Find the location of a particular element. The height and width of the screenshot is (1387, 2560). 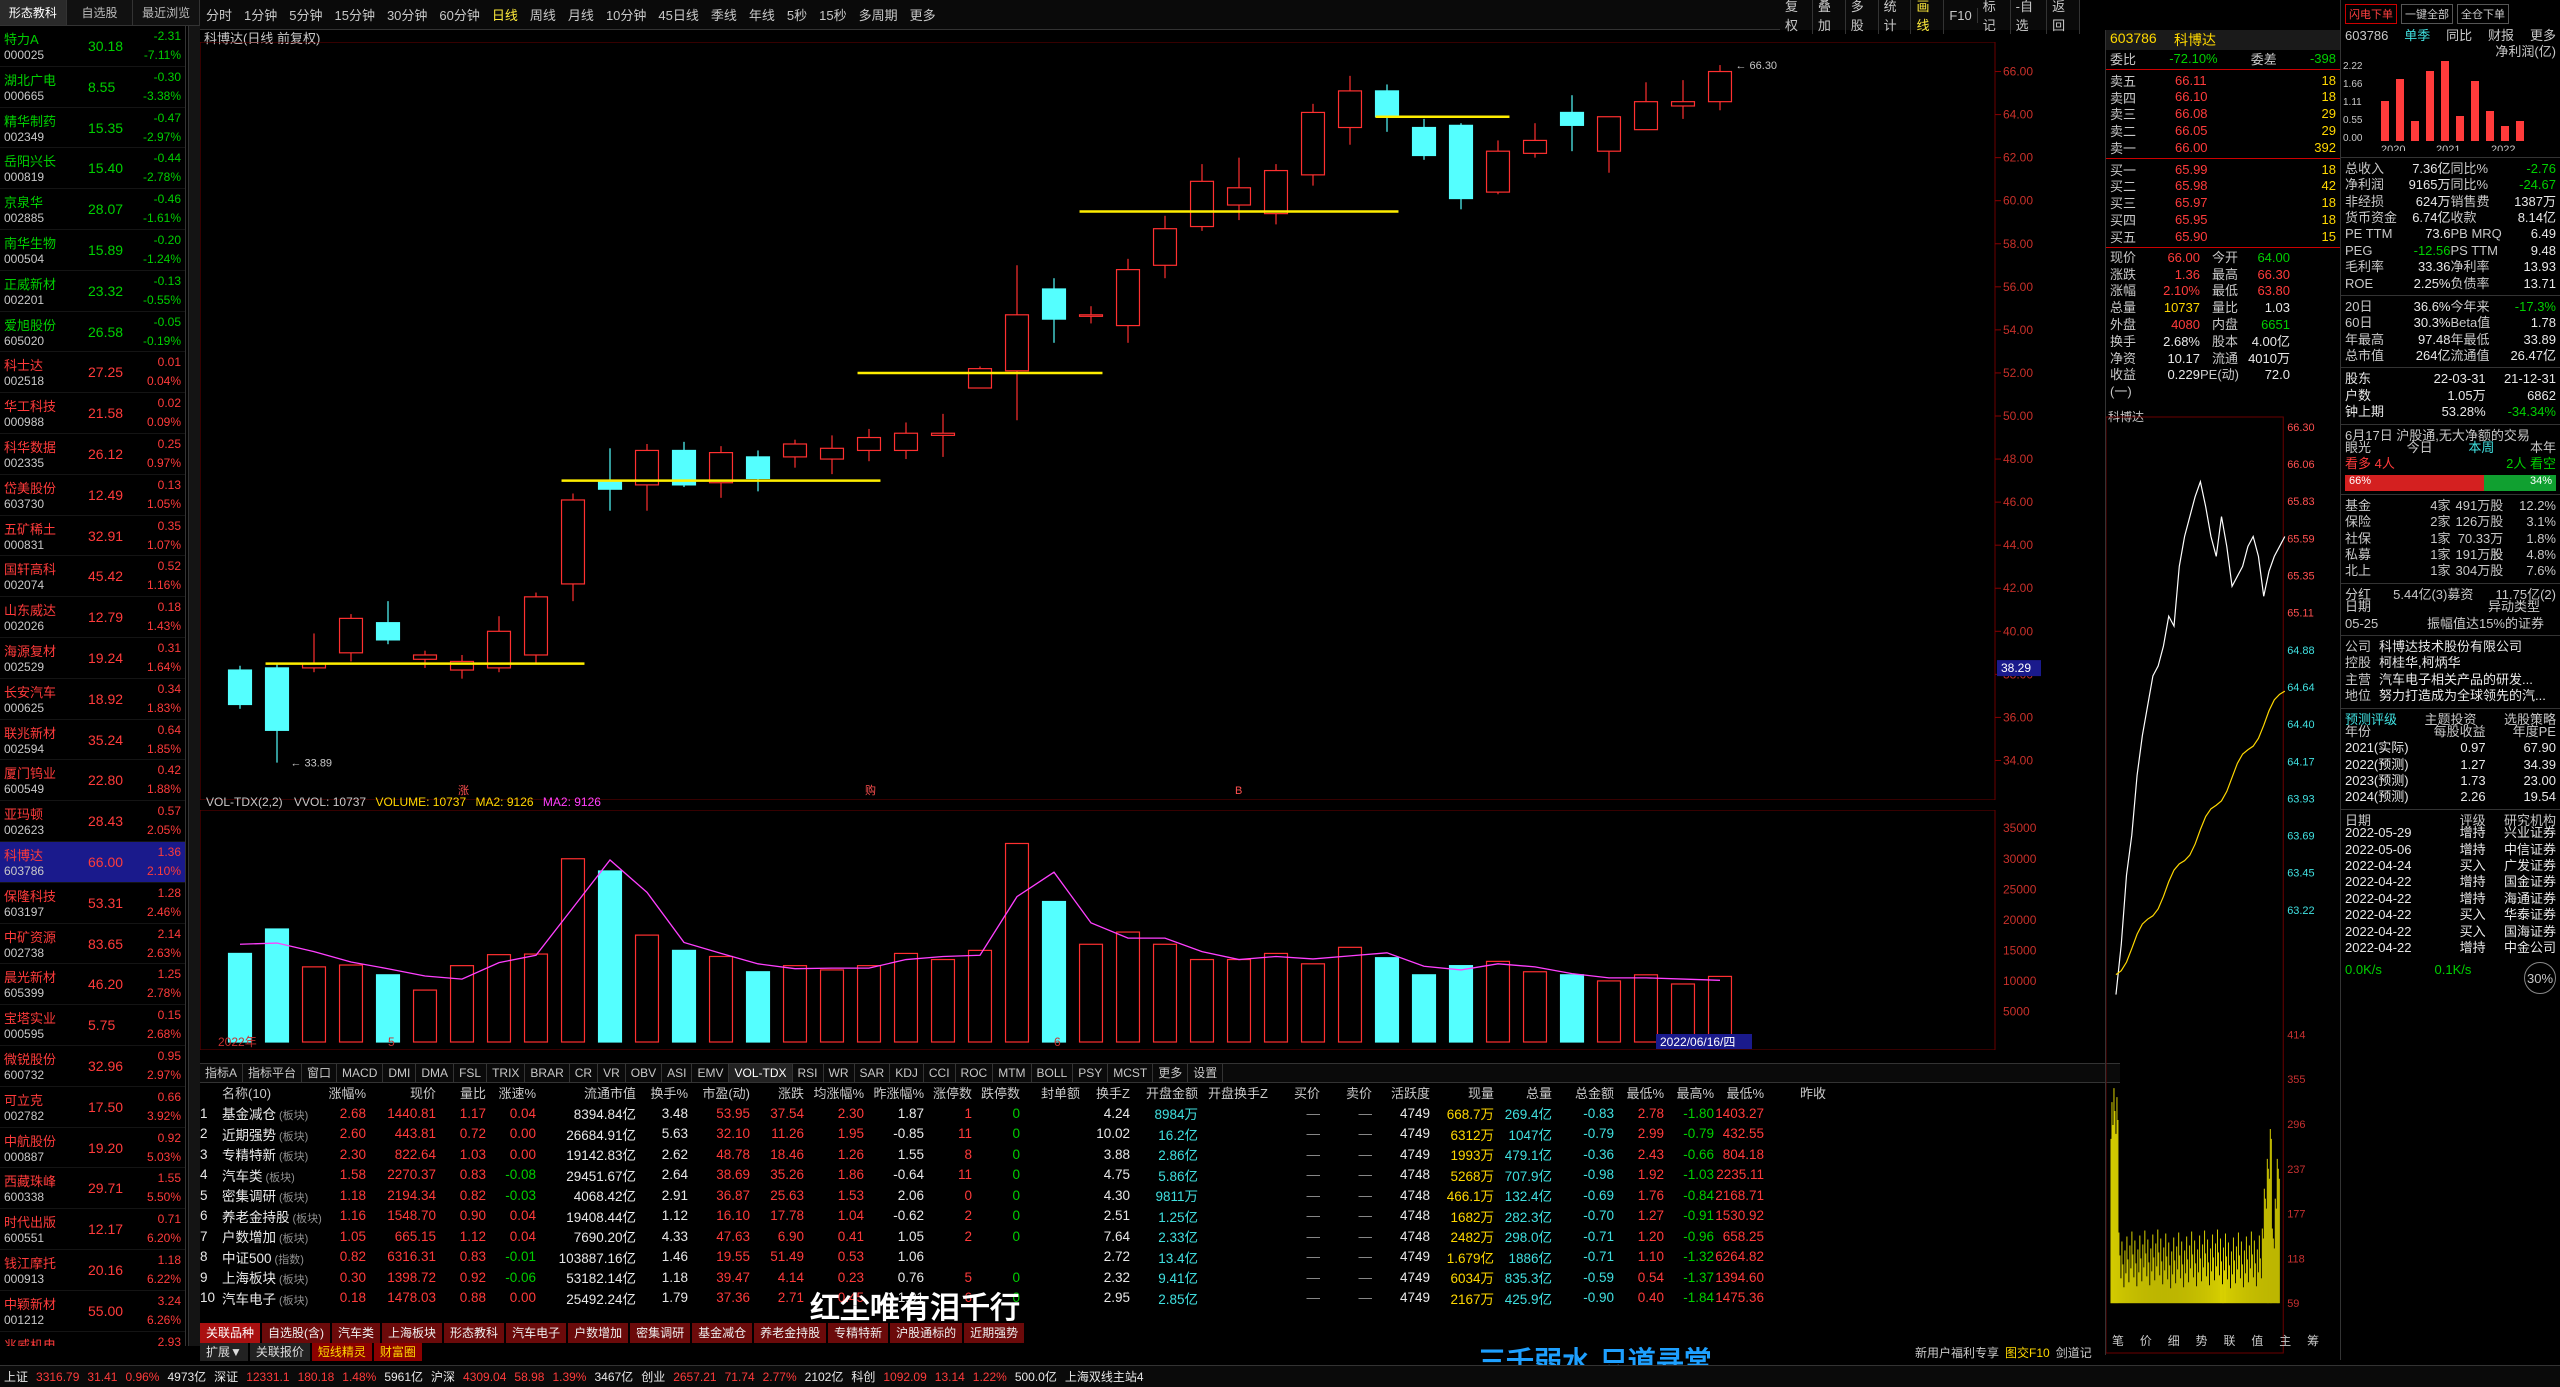

th-cell: 换手% is located at coordinates (662, 1093).